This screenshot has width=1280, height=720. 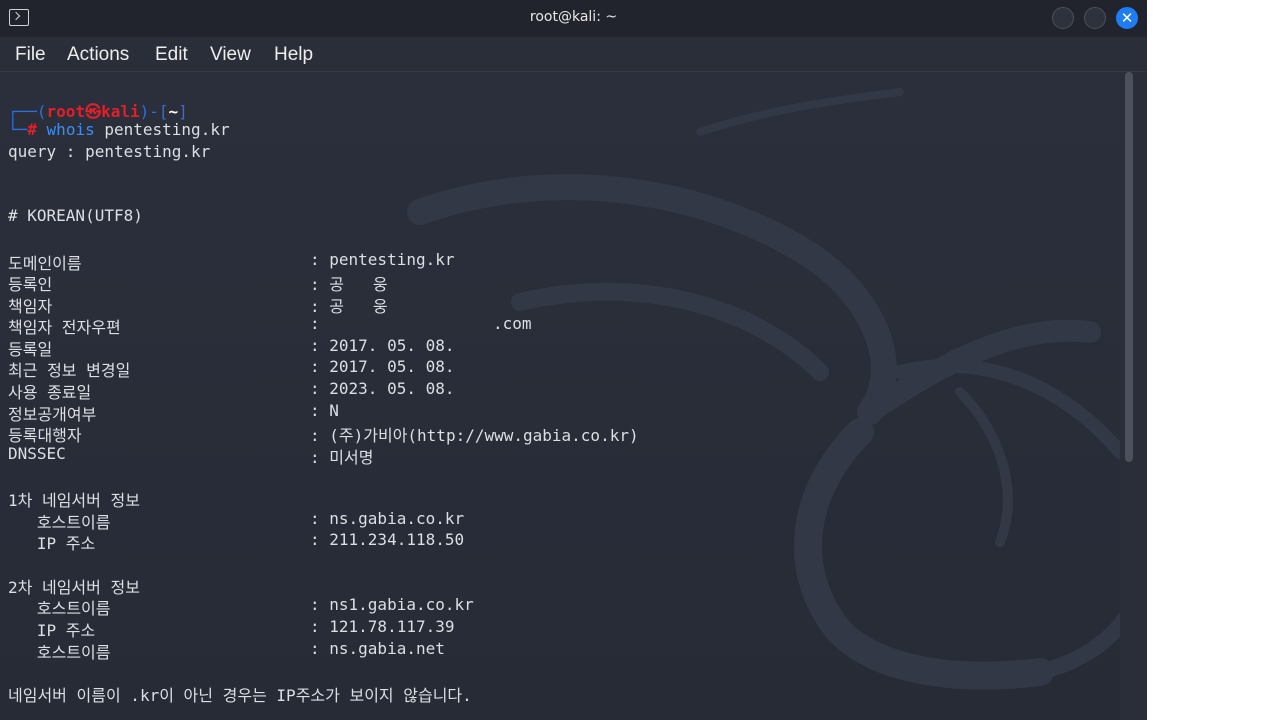 What do you see at coordinates (377, 648) in the screenshot?
I see `field-value: : ns.gabia.net` at bounding box center [377, 648].